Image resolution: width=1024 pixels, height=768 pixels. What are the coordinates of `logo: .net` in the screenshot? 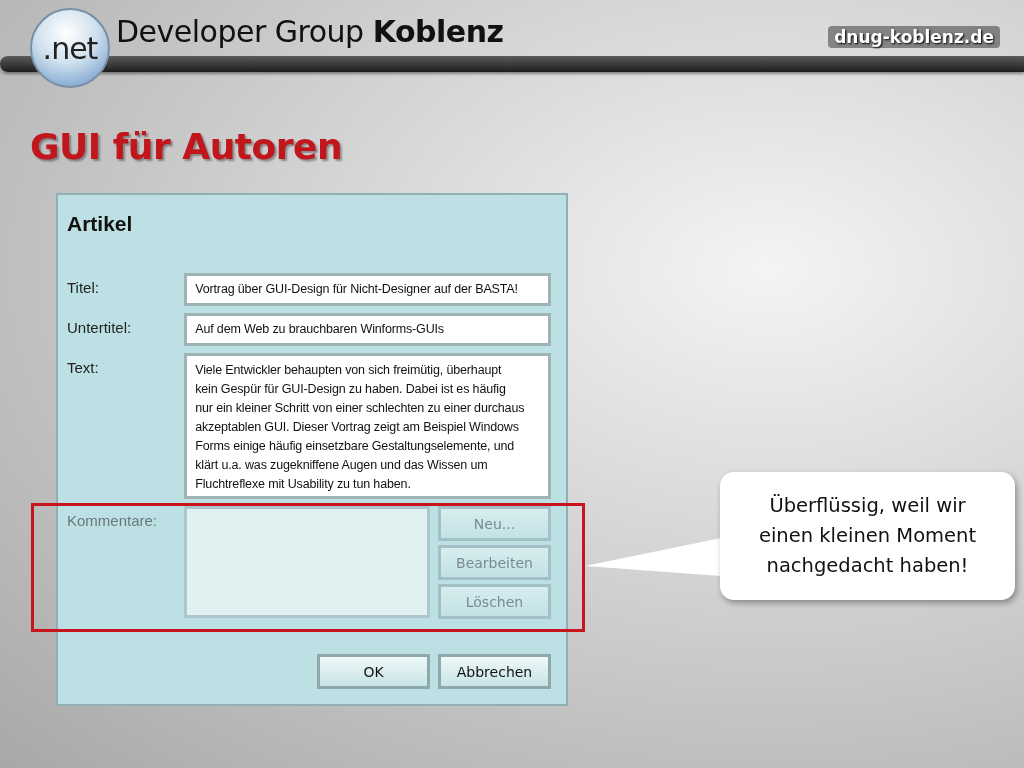 It's located at (70, 48).